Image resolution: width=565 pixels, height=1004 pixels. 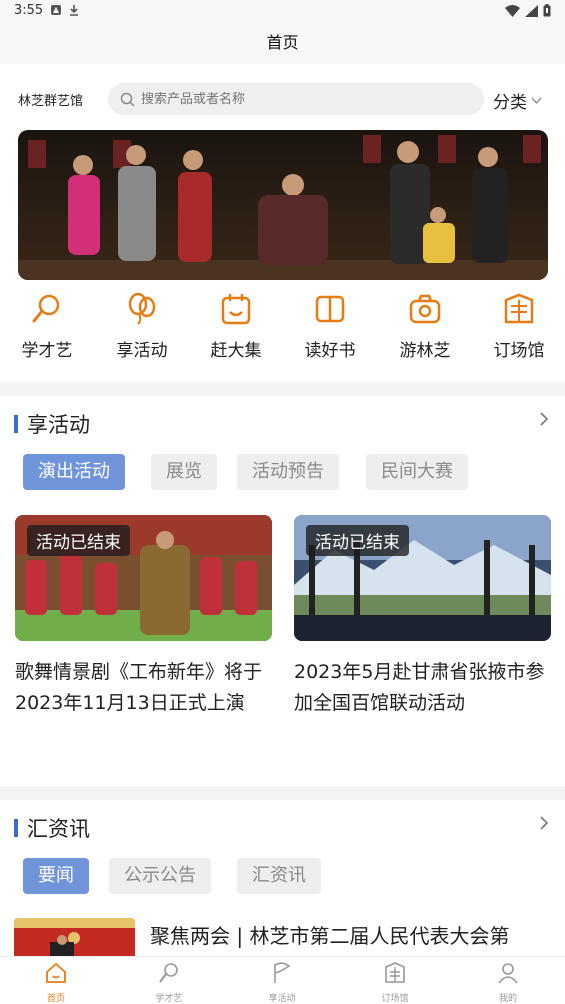 I want to click on activities-more-button, so click(x=544, y=421).